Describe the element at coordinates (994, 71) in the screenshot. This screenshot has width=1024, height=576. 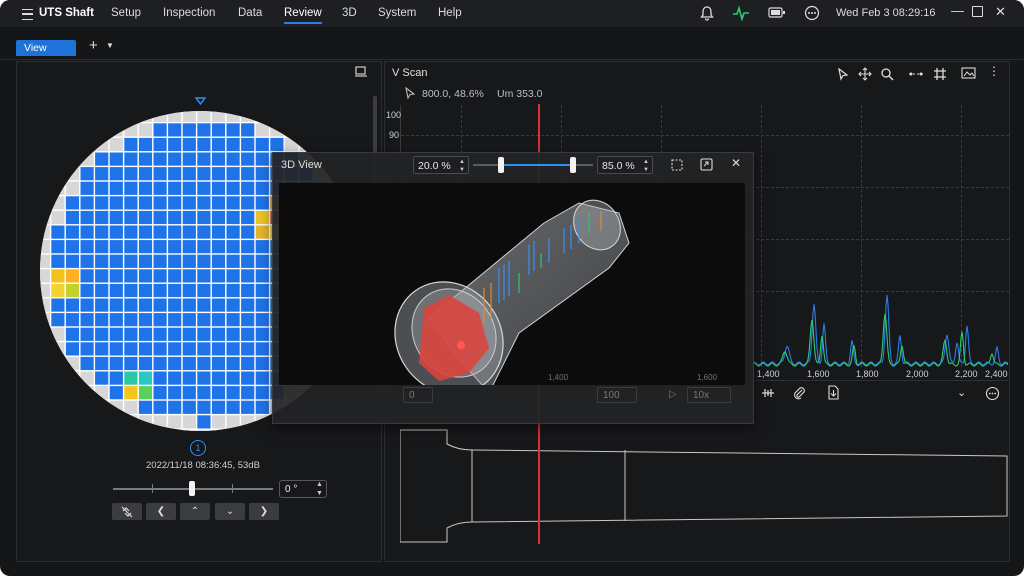
I see `kebab-menu-icon: ⋮` at that location.